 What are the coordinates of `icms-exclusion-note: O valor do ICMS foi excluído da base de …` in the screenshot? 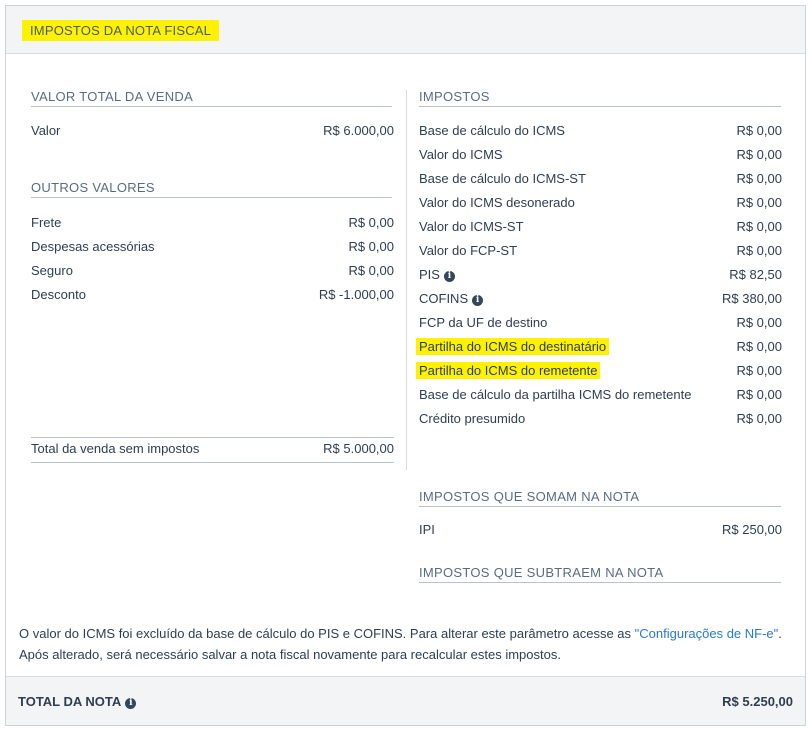 It's located at (404, 644).